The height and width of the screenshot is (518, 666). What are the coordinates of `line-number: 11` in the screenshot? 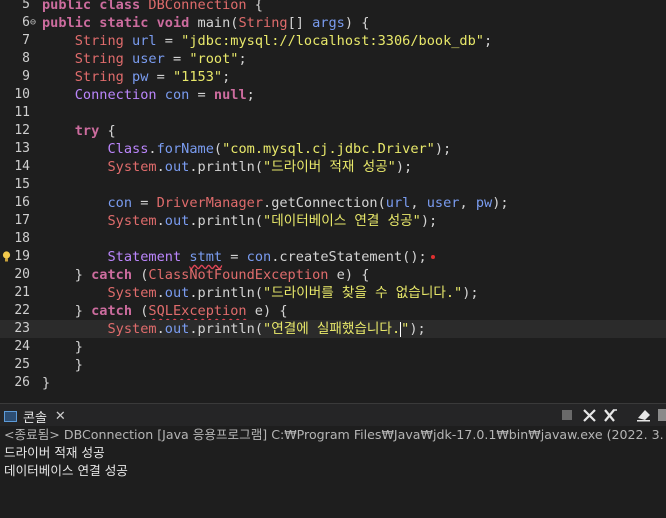 It's located at (22, 112).